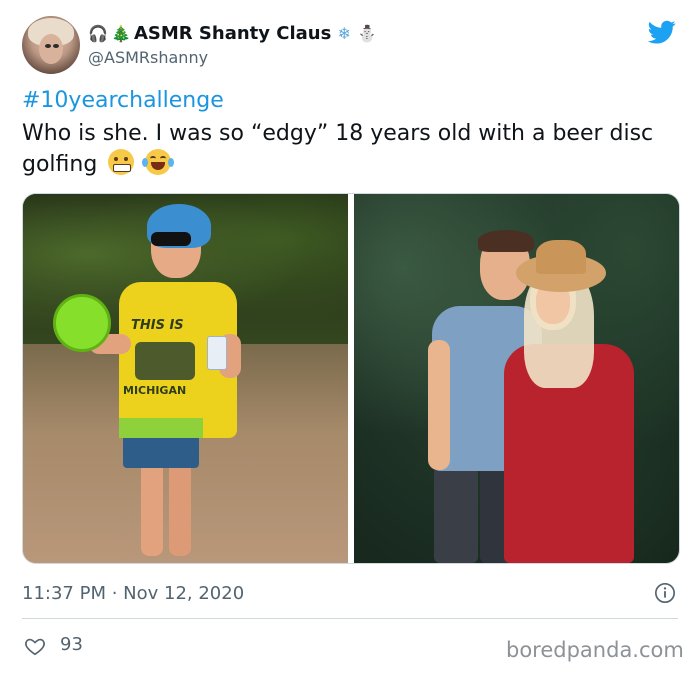  Describe the element at coordinates (662, 32) in the screenshot. I see `twitter-bird-icon` at that location.